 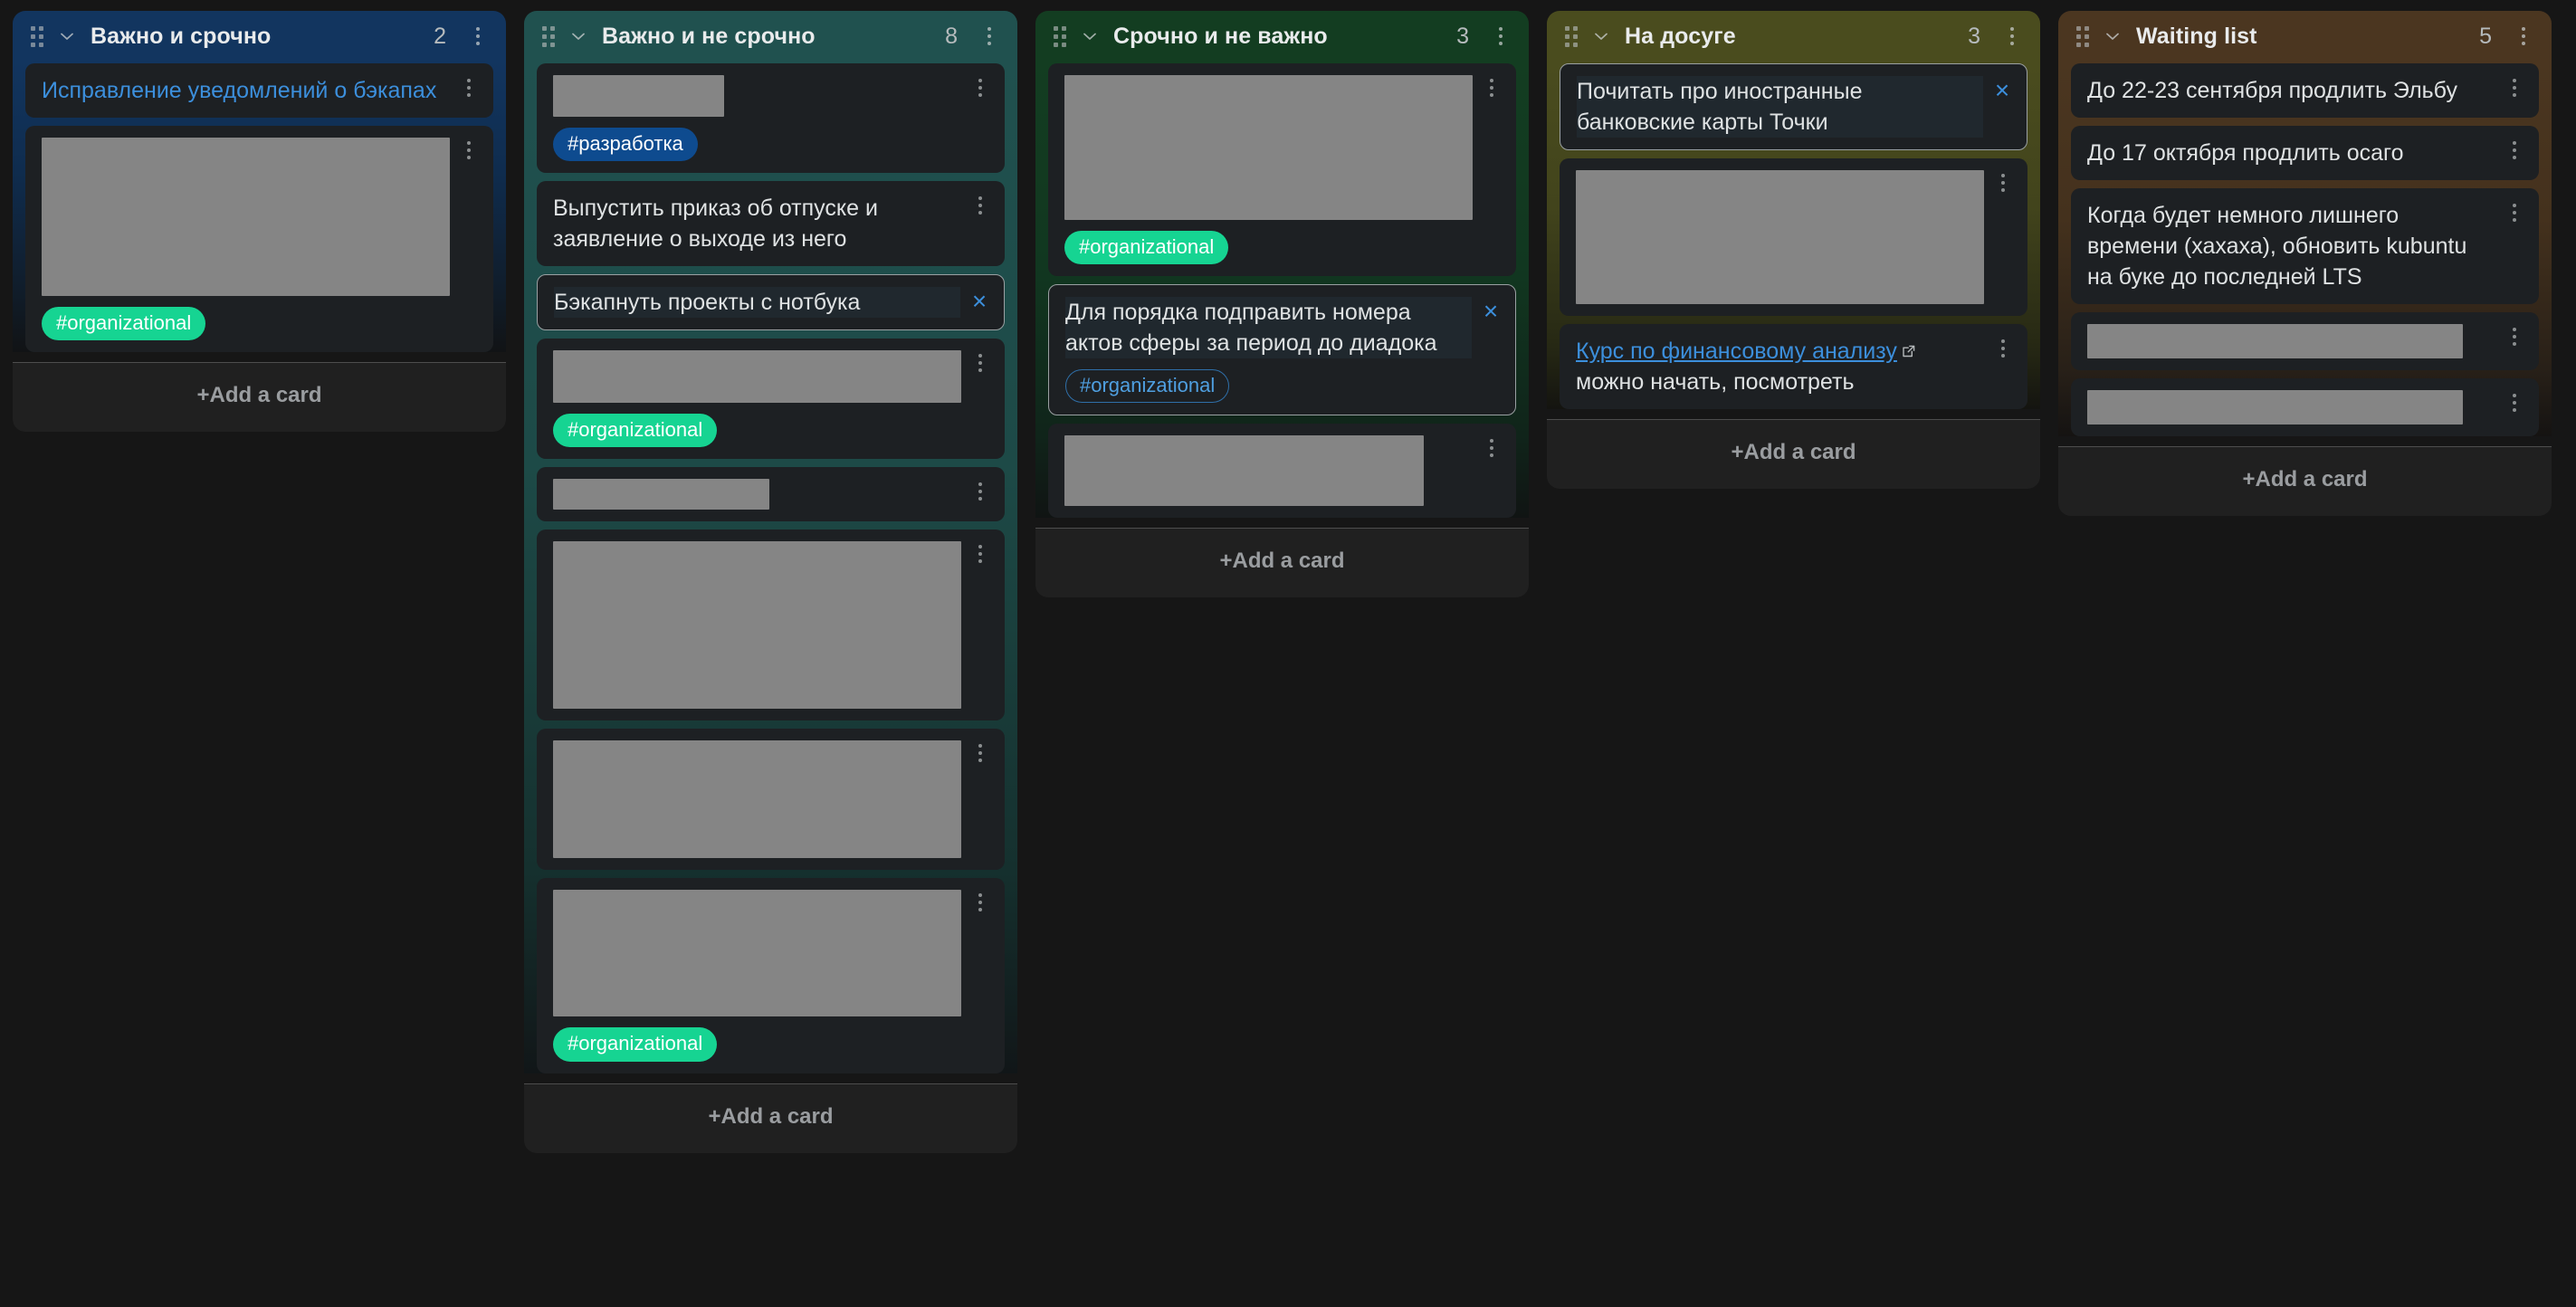 I want to click on card-editing: Бэкапнуть проекты с нотбука ×, so click(x=771, y=302).